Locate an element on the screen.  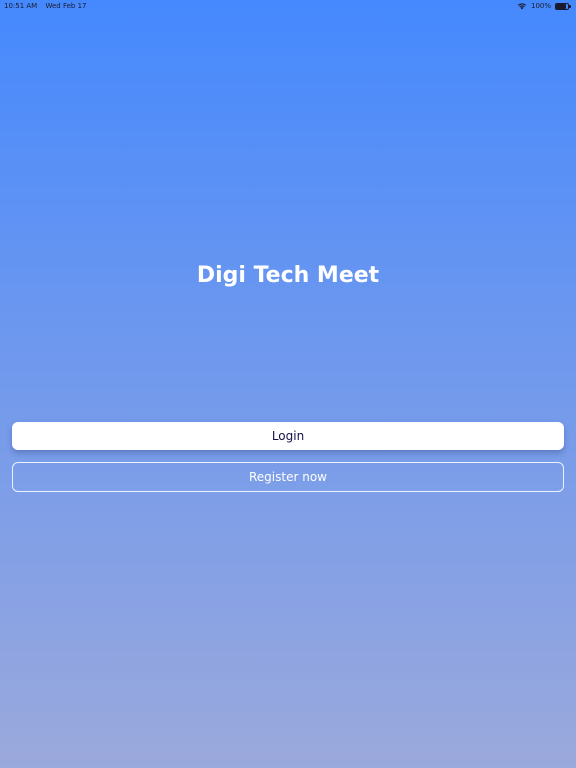
wifi-icon is located at coordinates (522, 6).